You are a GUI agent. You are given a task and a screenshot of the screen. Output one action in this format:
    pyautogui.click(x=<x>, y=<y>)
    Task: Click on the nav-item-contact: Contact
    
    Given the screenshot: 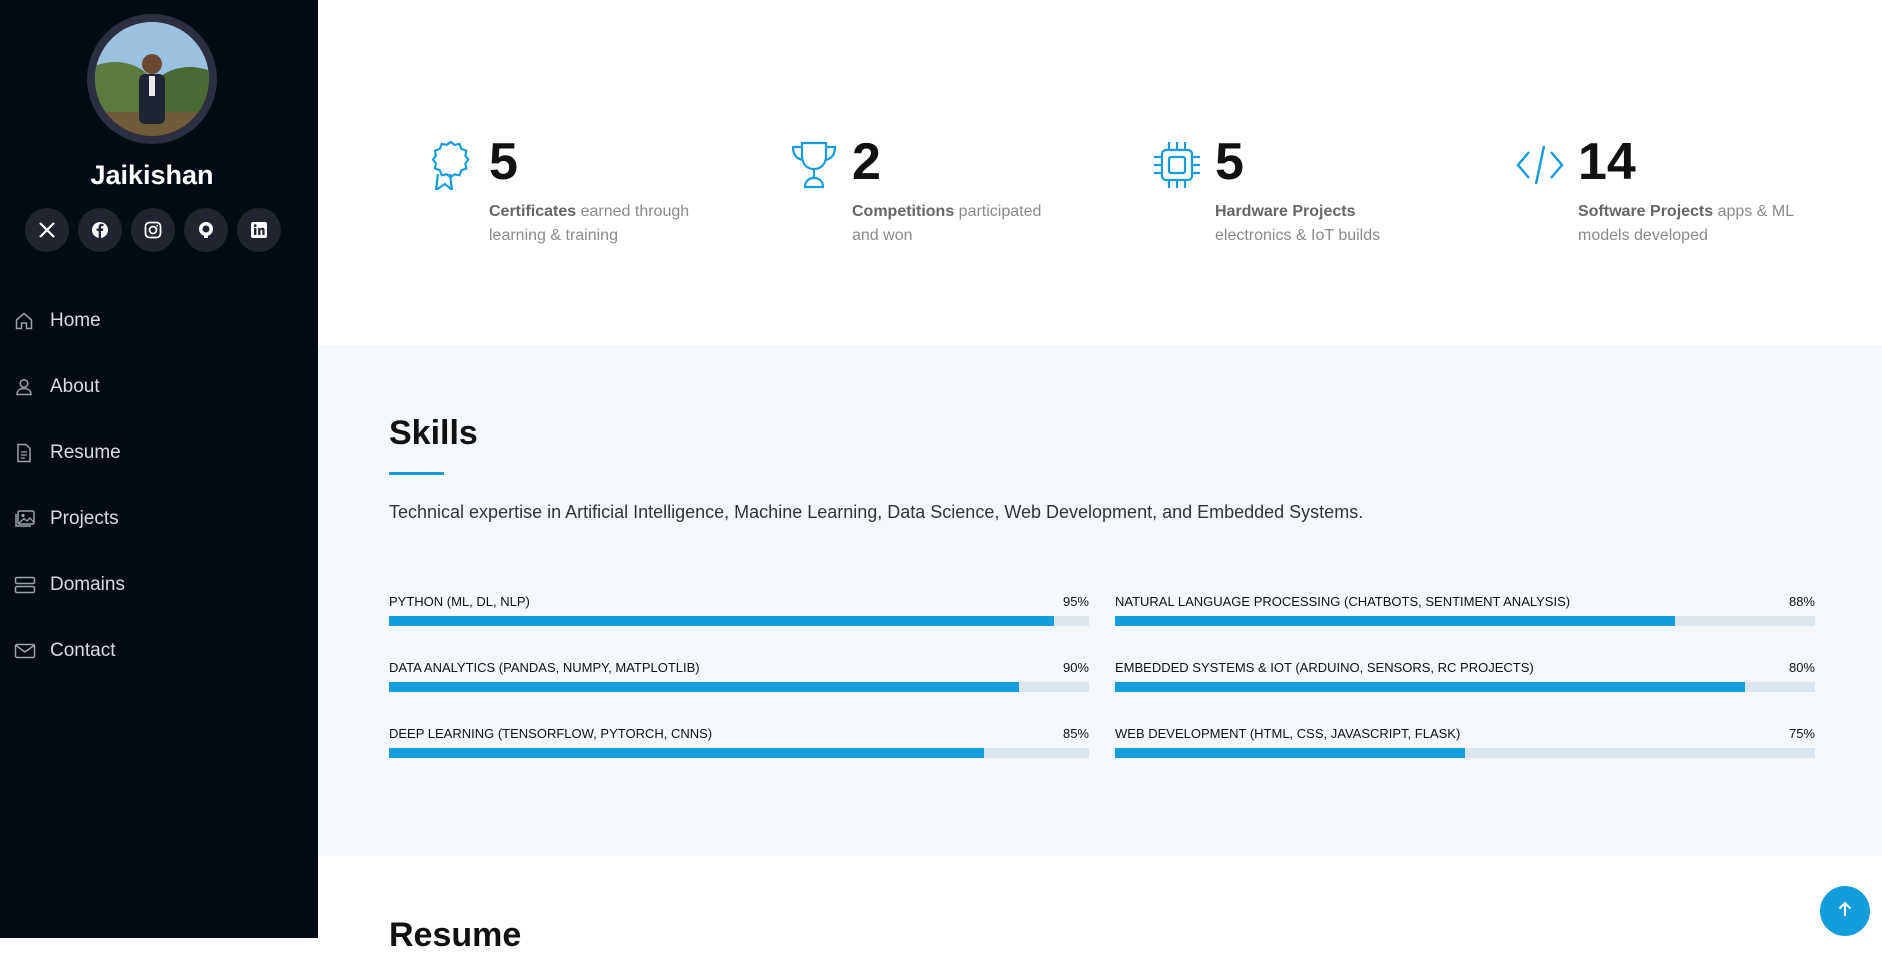 What is the action you would take?
    pyautogui.click(x=69, y=651)
    